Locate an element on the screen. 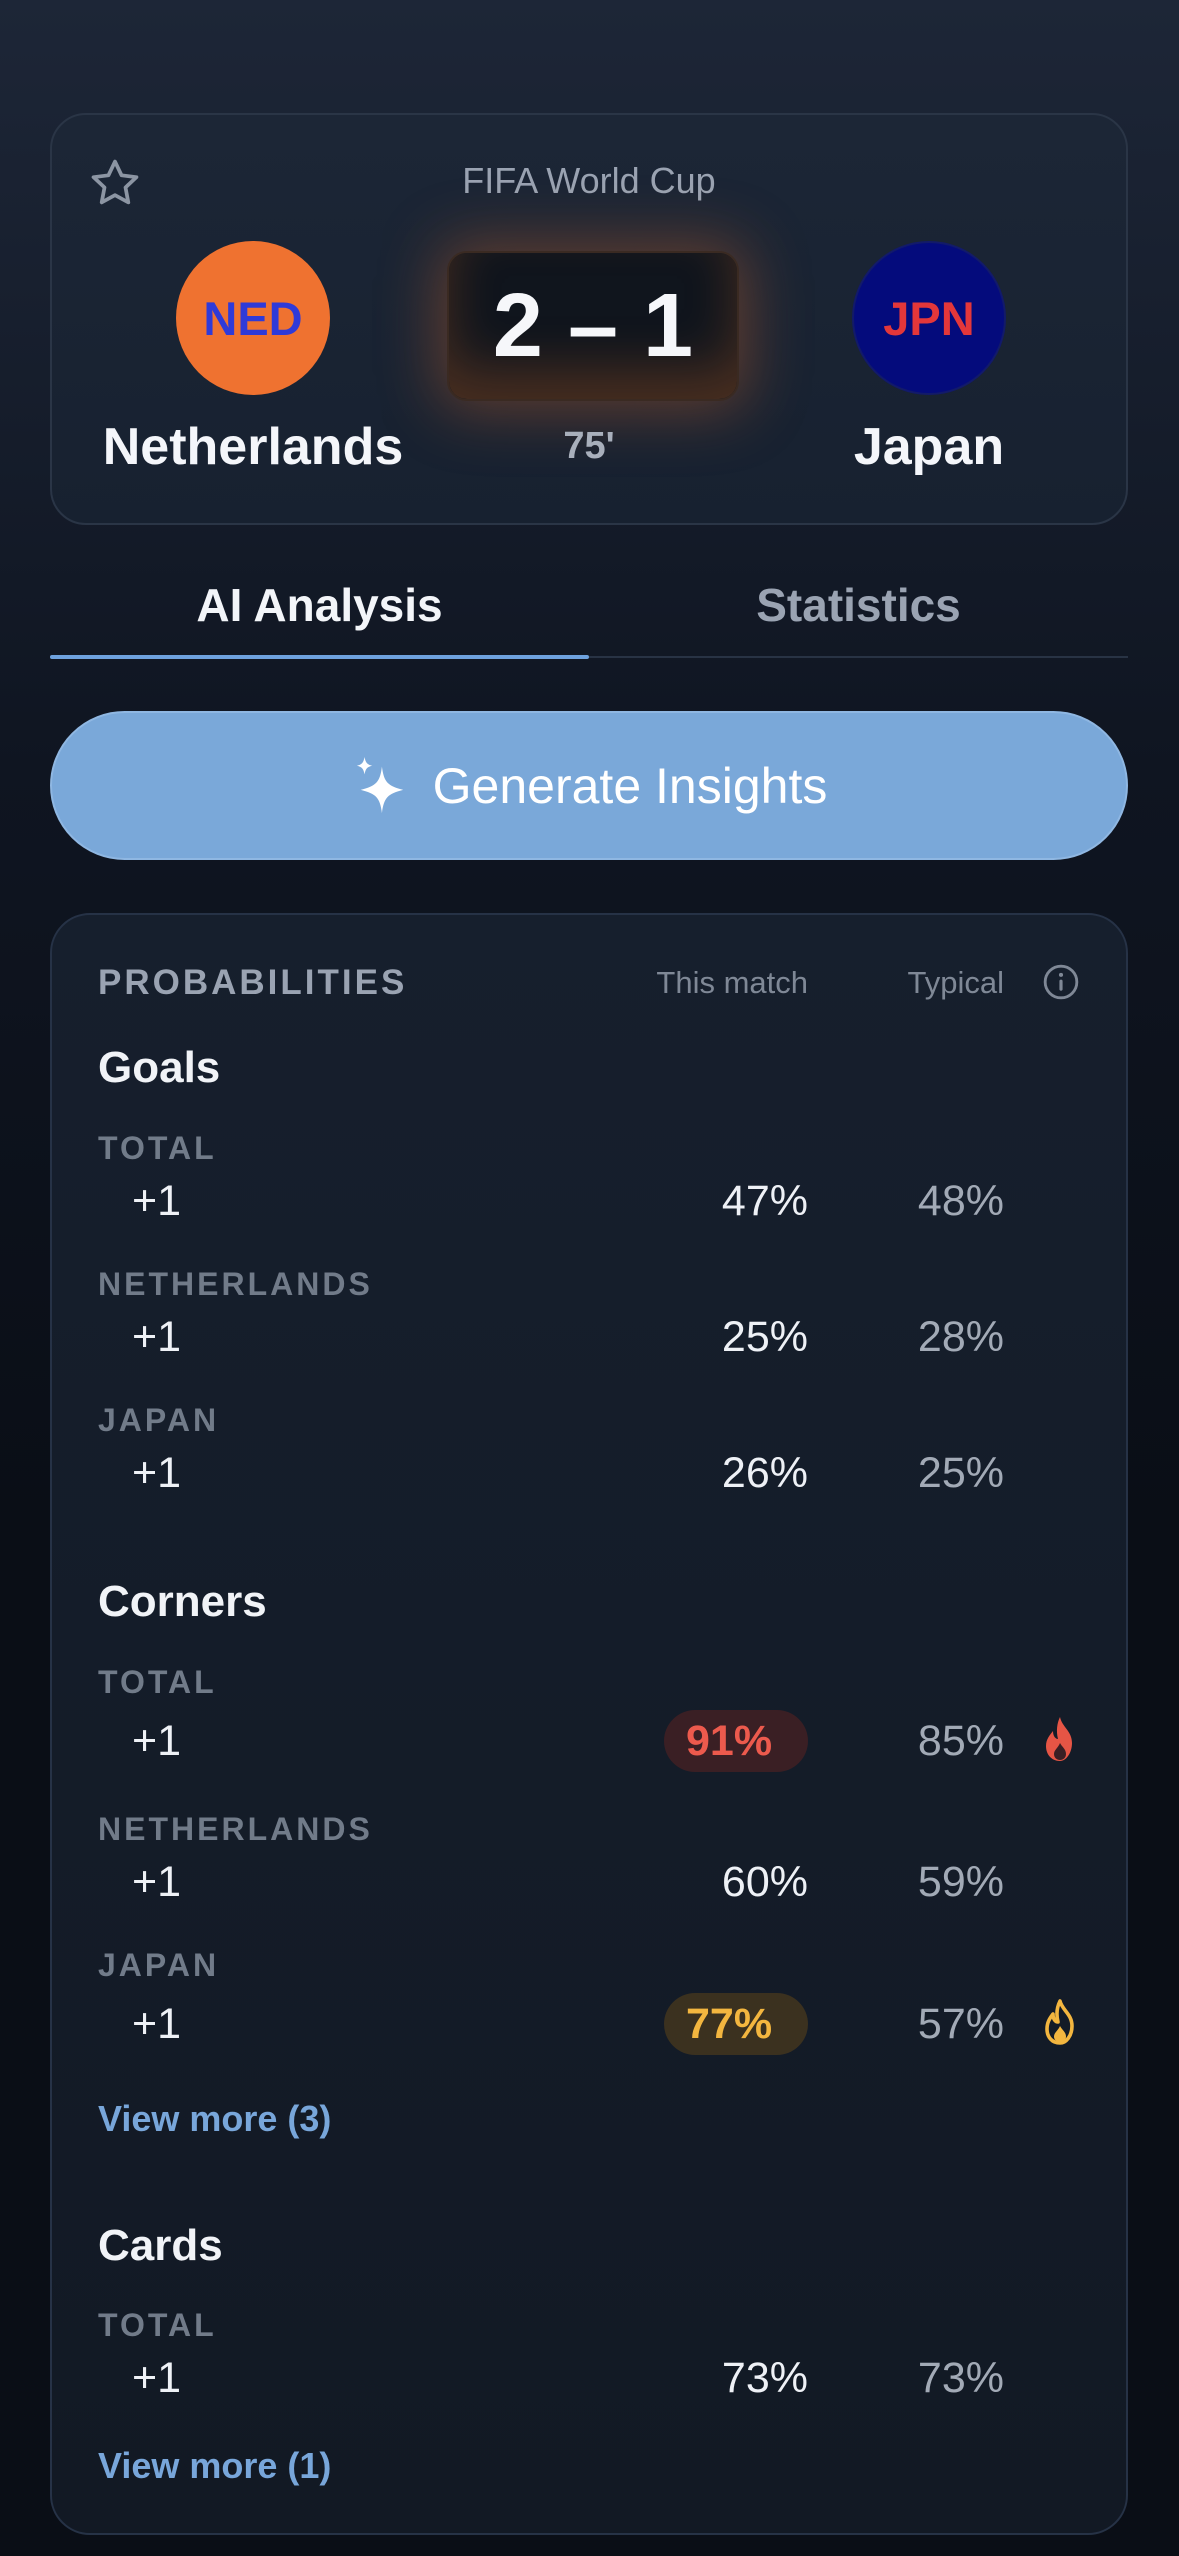  value-typical: 48% is located at coordinates (960, 1201).